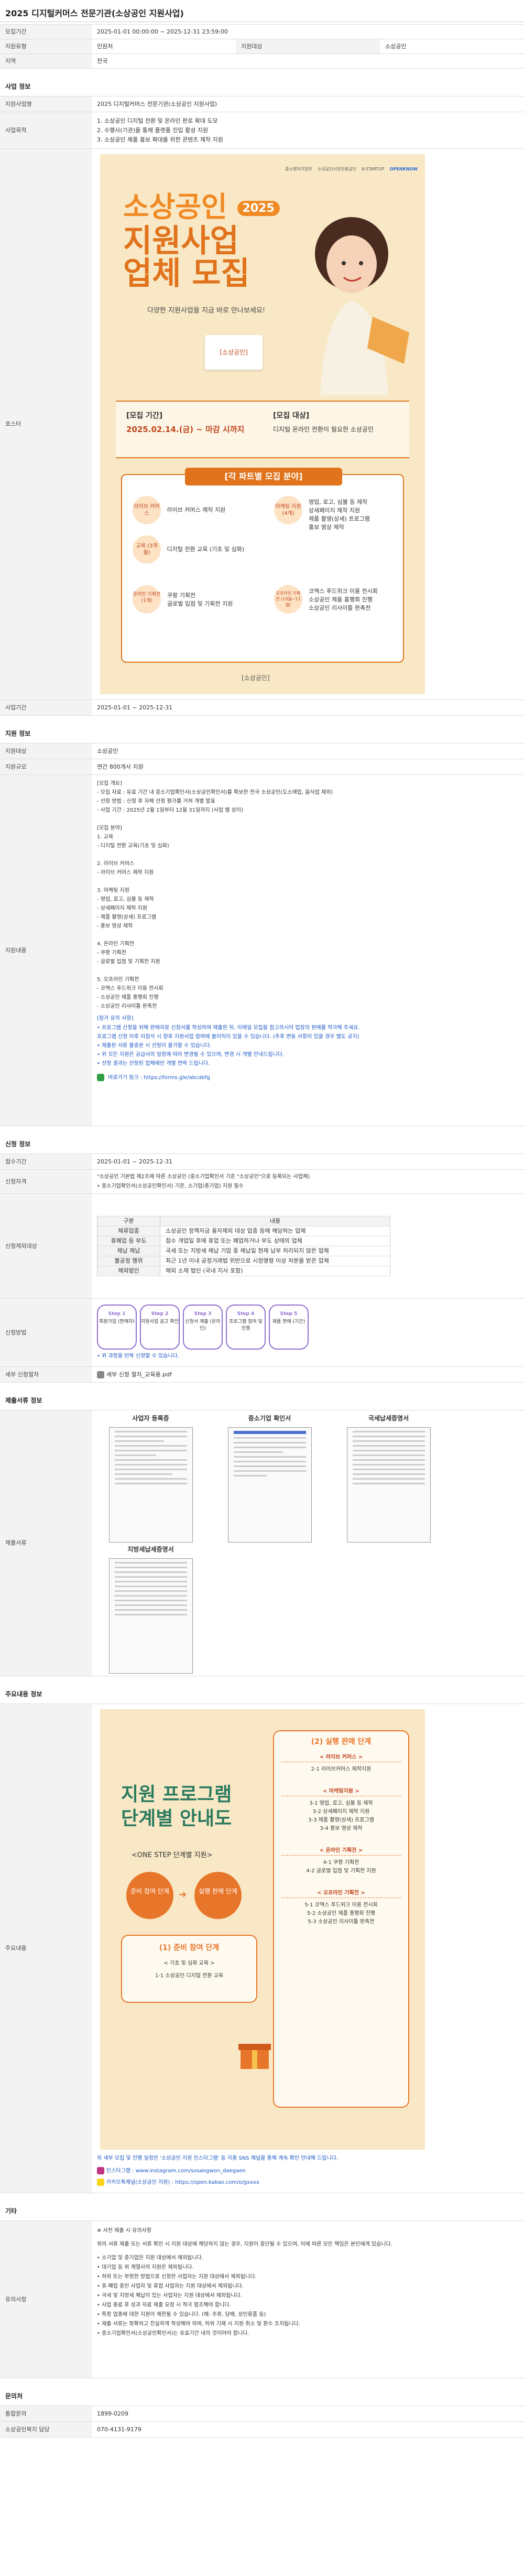 The image size is (524, 2576). What do you see at coordinates (46, 1181) in the screenshot?
I see `apply-qual-label: 신청자격` at bounding box center [46, 1181].